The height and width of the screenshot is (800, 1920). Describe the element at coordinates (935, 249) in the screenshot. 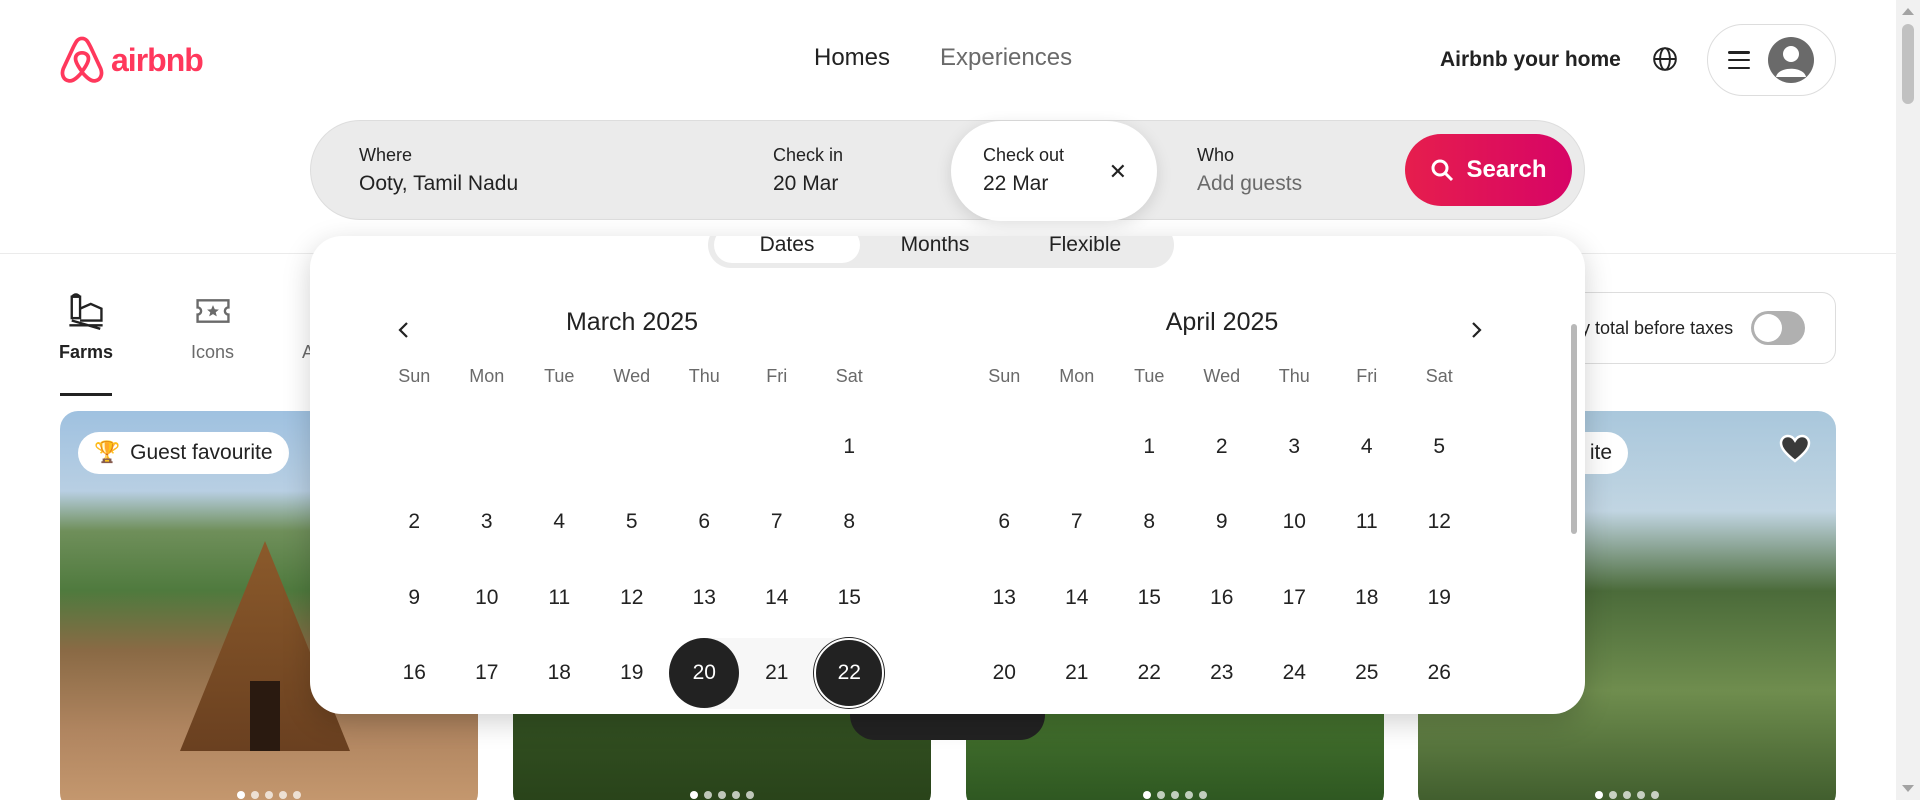

I see `tab-months: Months` at that location.